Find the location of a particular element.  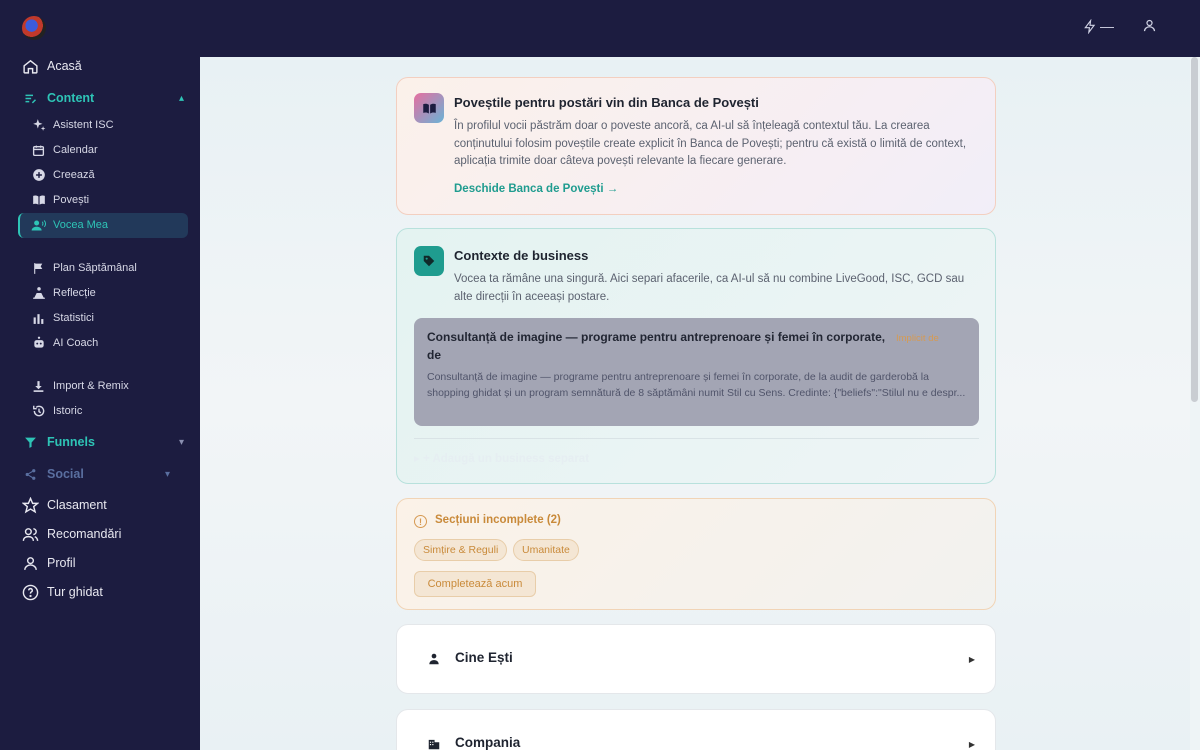

app-logo is located at coordinates (34, 28).